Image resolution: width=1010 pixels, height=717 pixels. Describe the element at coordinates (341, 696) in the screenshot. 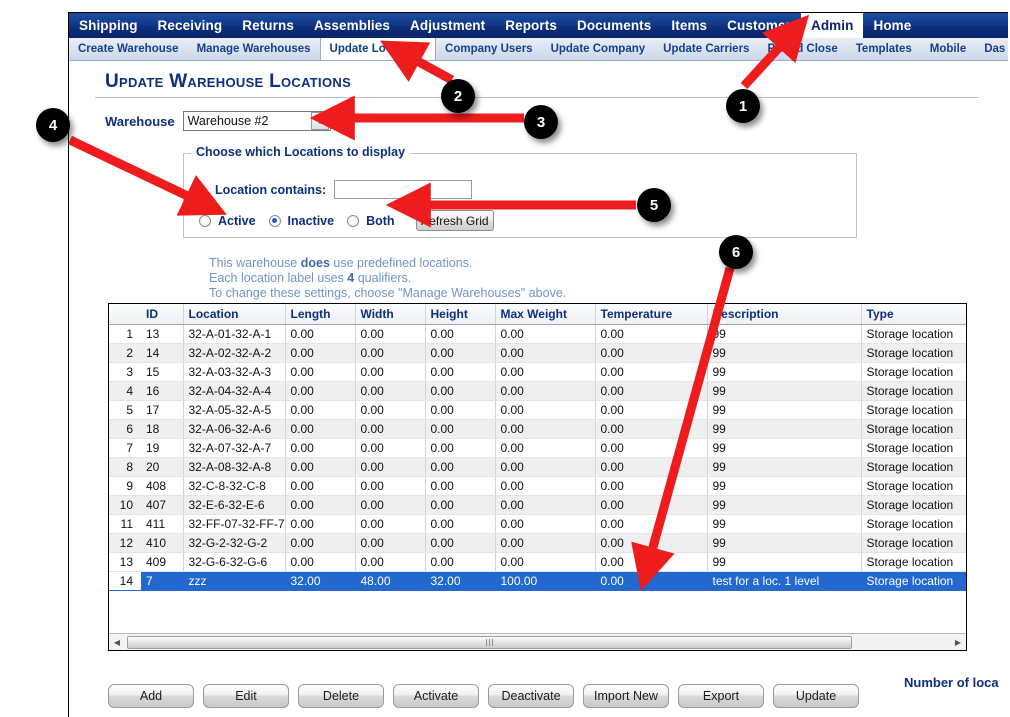

I see `delete-button: Delete` at that location.